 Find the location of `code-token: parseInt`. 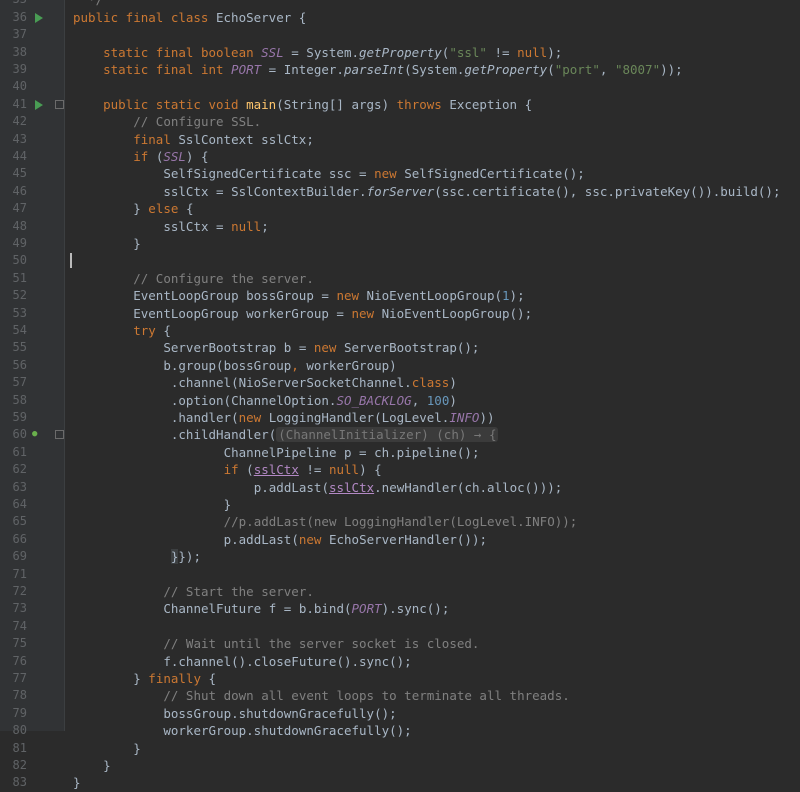

code-token: parseInt is located at coordinates (374, 69).